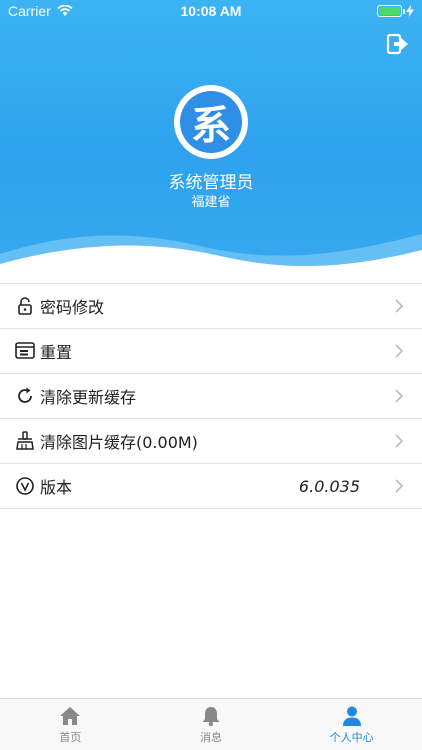 The height and width of the screenshot is (750, 422). What do you see at coordinates (211, 202) in the screenshot?
I see `user-region: 福建省` at bounding box center [211, 202].